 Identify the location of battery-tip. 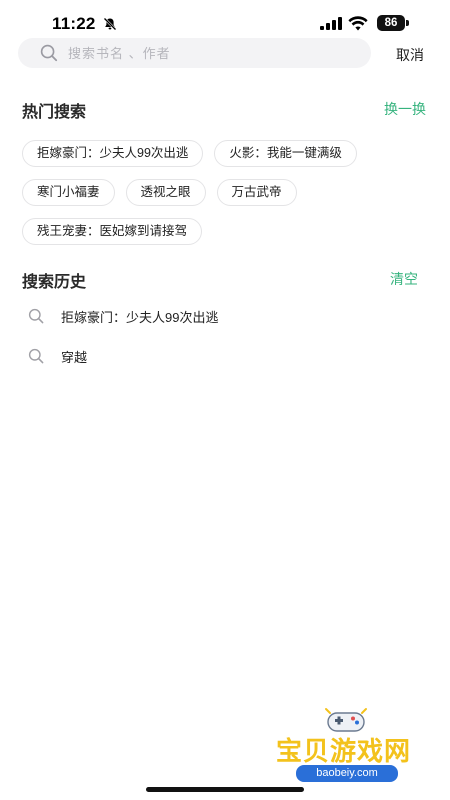
(407, 23).